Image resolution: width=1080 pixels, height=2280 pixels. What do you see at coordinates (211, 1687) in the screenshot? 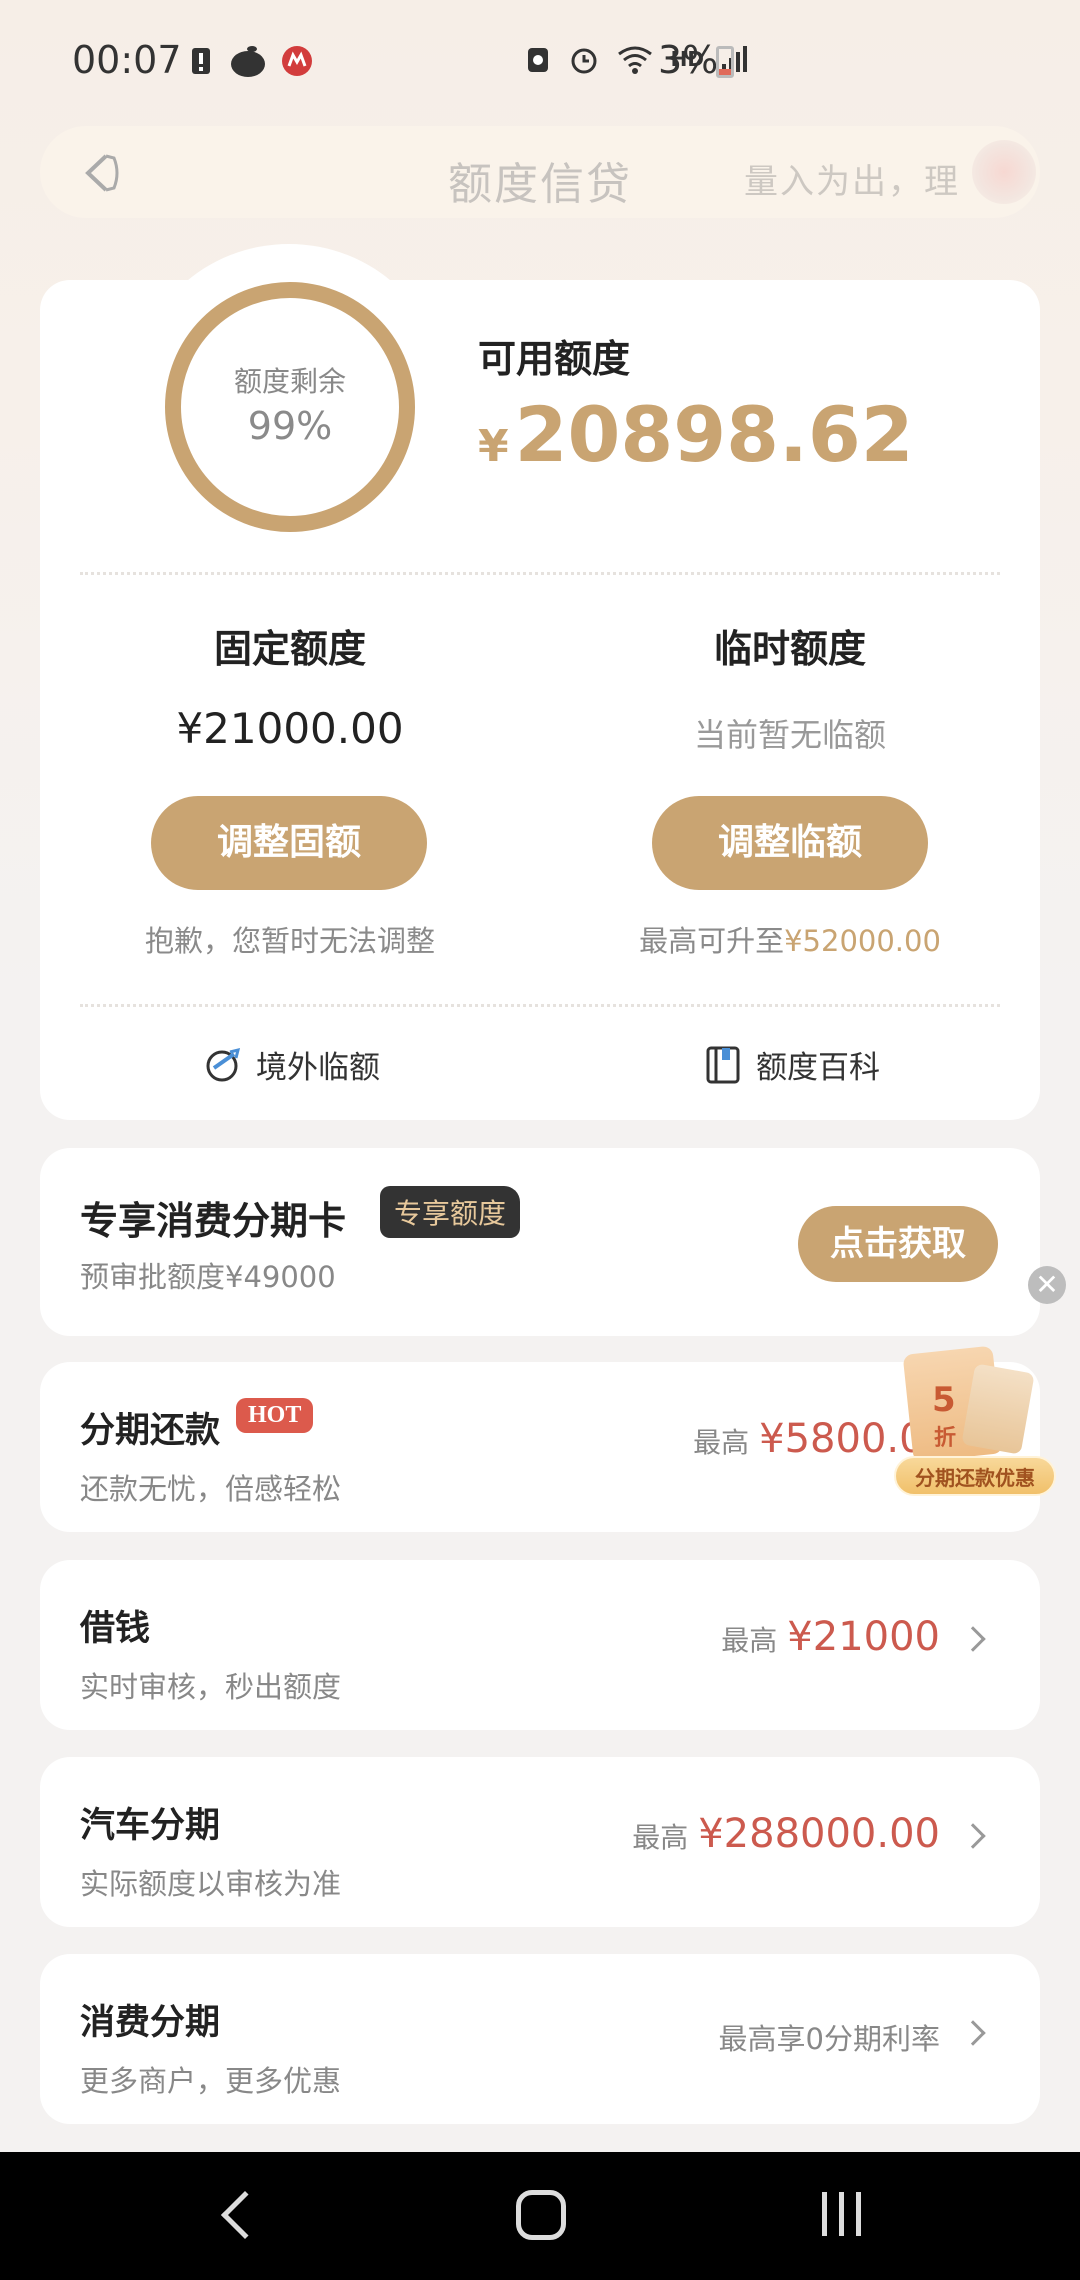
I see `list-item-subtitle: 实时审核，秒出额度` at bounding box center [211, 1687].